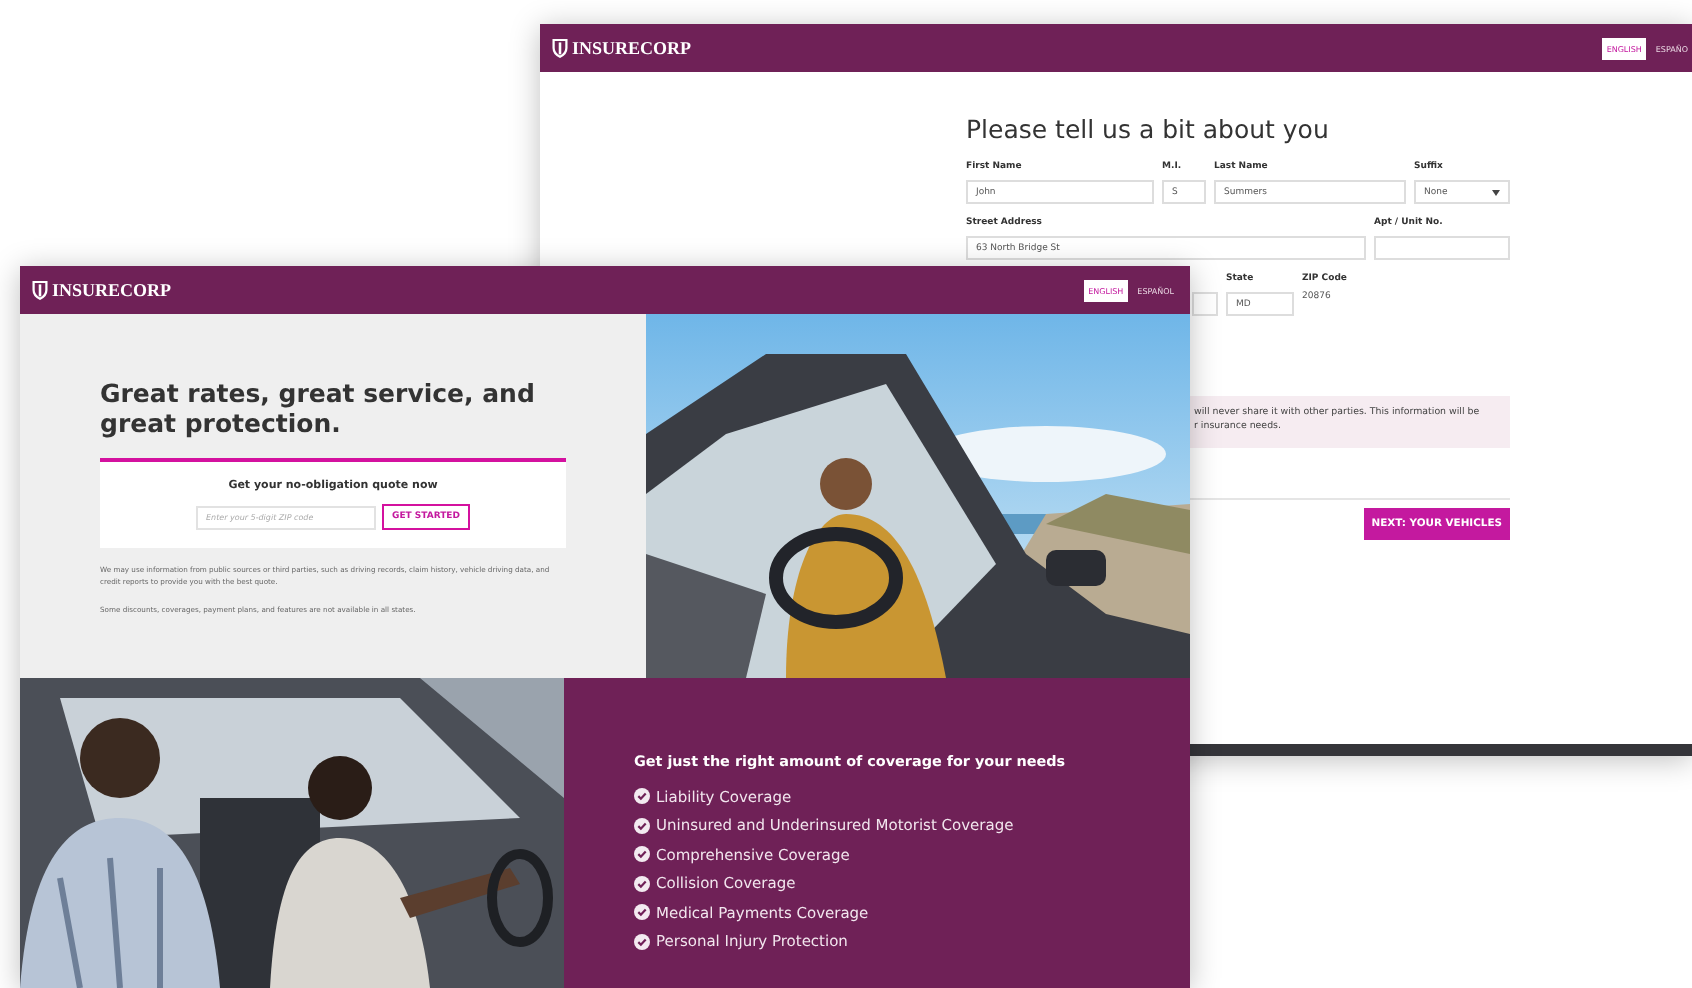 The height and width of the screenshot is (988, 1692). I want to click on form-title: Please tell us a bit about you, so click(1148, 129).